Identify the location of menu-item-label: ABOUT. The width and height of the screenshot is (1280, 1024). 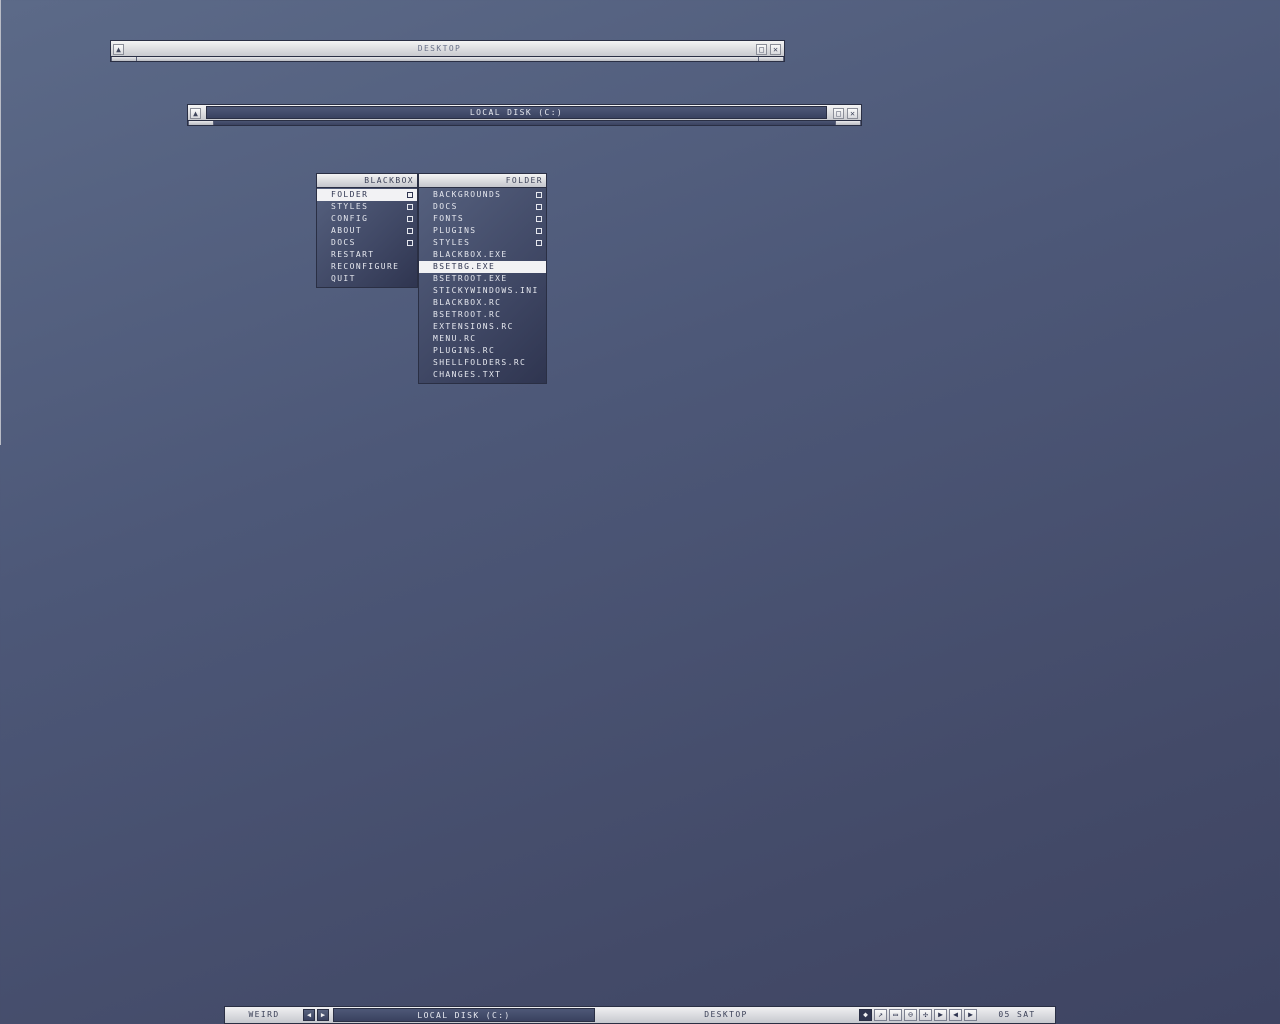
(347, 230).